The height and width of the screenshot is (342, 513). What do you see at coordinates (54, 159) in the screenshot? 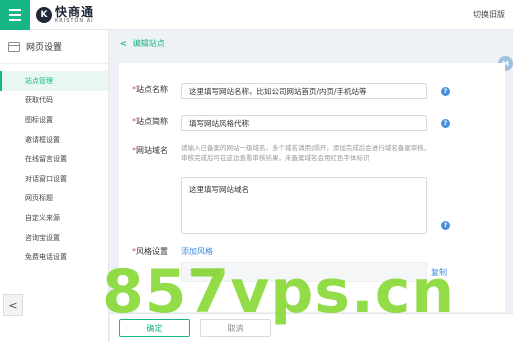
I see `sidebar-item-message-settings: 在线留言设置` at bounding box center [54, 159].